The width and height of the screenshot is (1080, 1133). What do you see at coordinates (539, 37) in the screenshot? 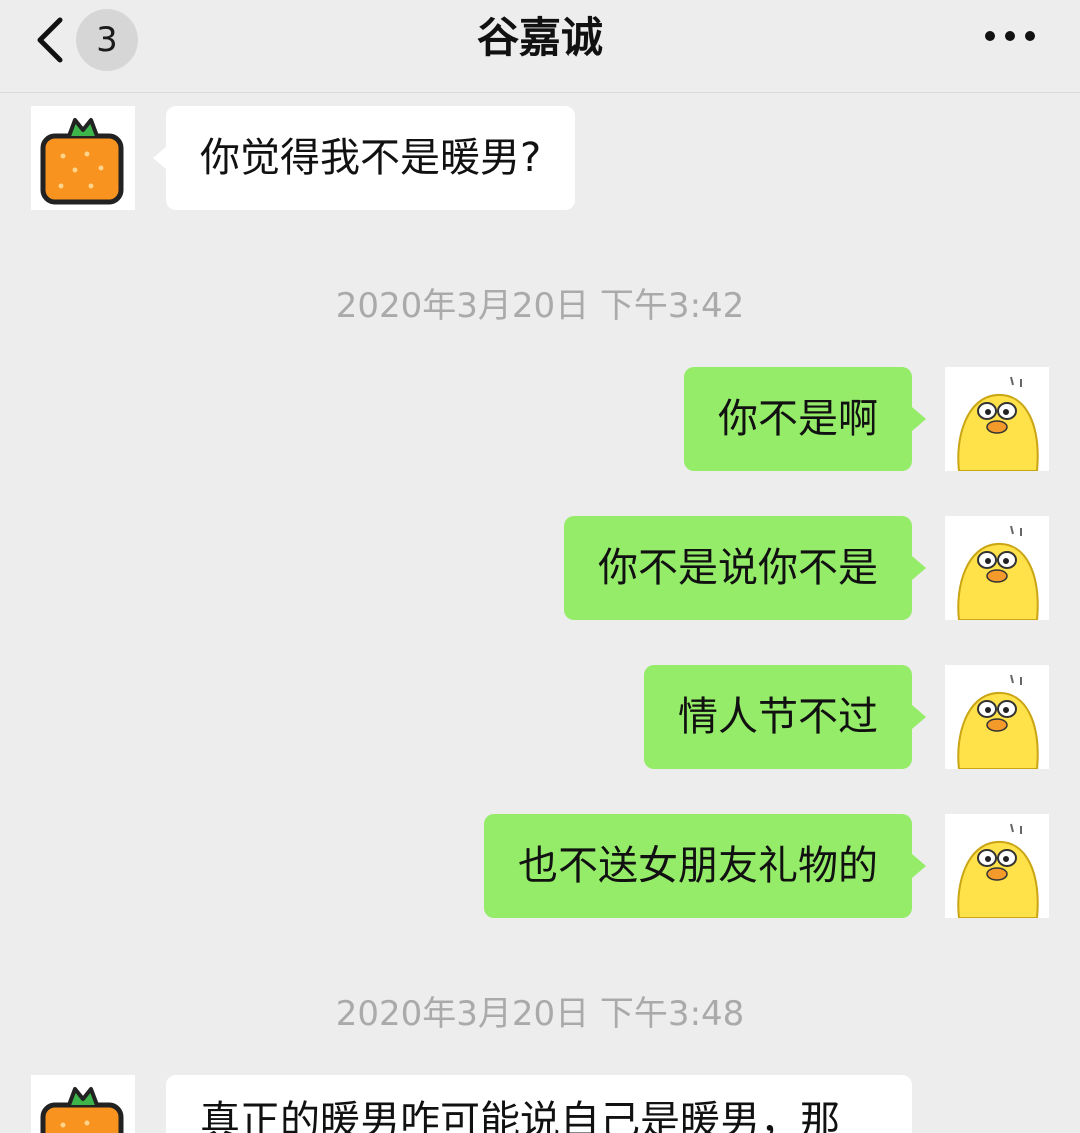
I see `chat-title: 谷嘉诚` at bounding box center [539, 37].